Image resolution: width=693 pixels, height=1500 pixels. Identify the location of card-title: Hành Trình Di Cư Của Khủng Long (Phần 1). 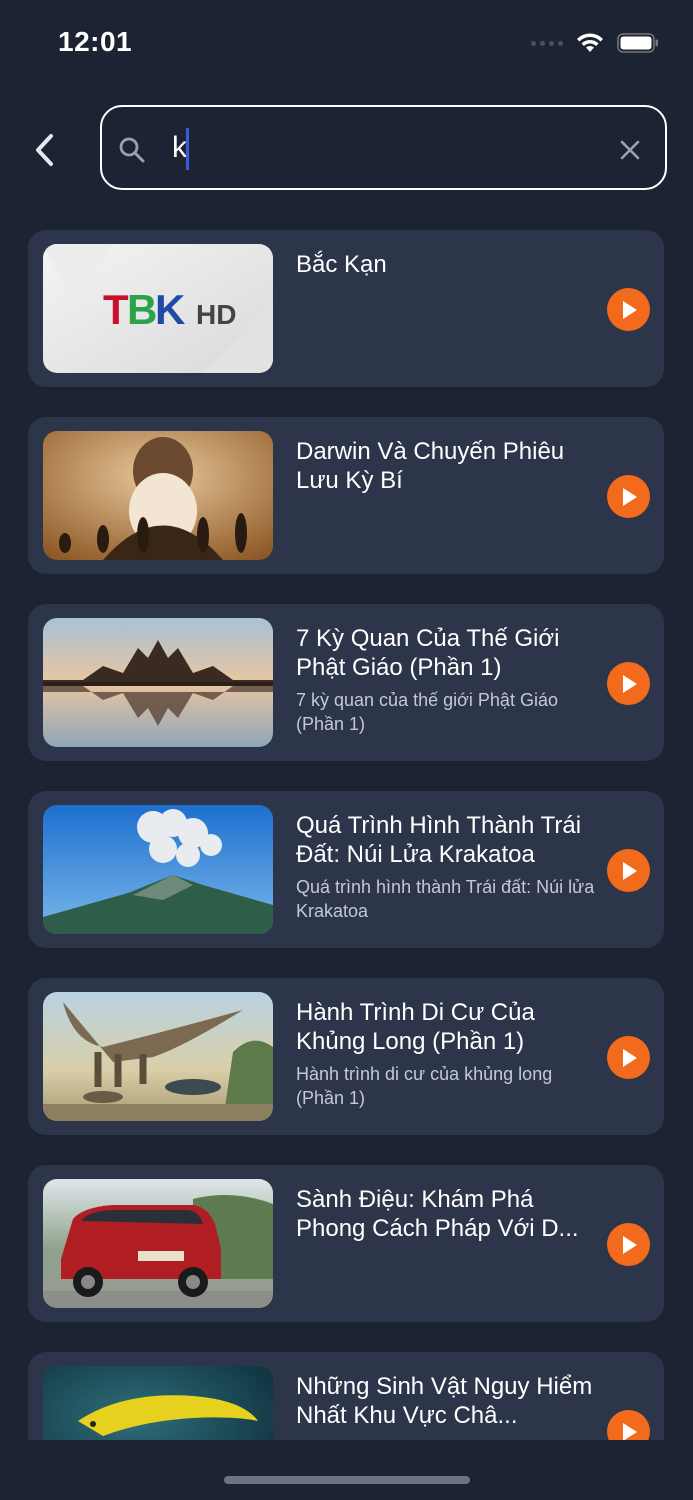
(415, 1027).